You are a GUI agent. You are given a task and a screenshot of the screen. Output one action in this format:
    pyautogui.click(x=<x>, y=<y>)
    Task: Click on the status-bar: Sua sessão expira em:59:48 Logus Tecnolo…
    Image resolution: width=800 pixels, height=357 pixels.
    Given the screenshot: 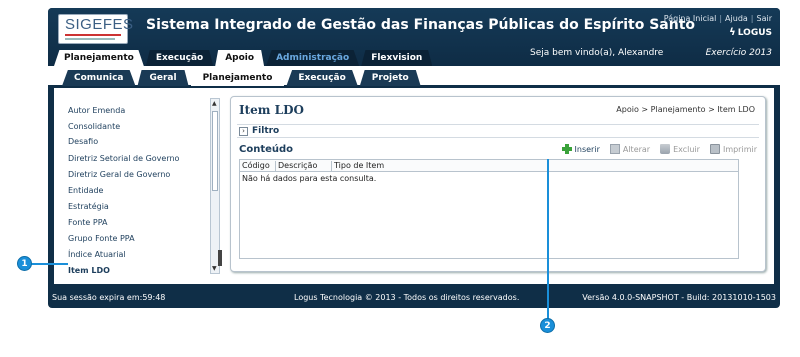 What is the action you would take?
    pyautogui.click(x=414, y=298)
    